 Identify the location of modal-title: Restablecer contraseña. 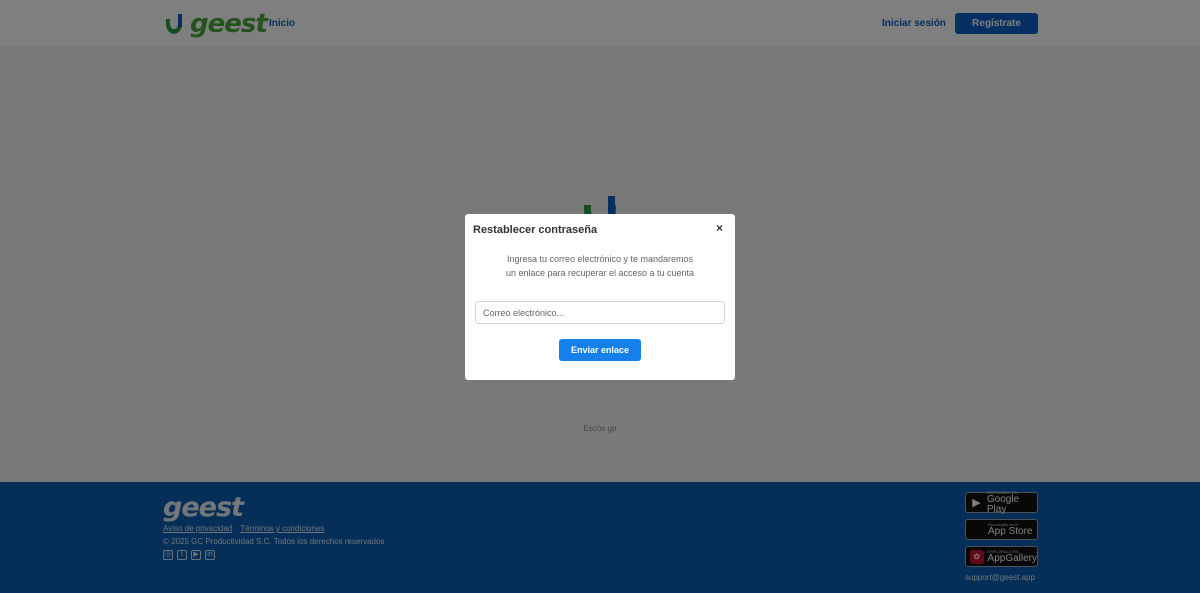
(535, 230).